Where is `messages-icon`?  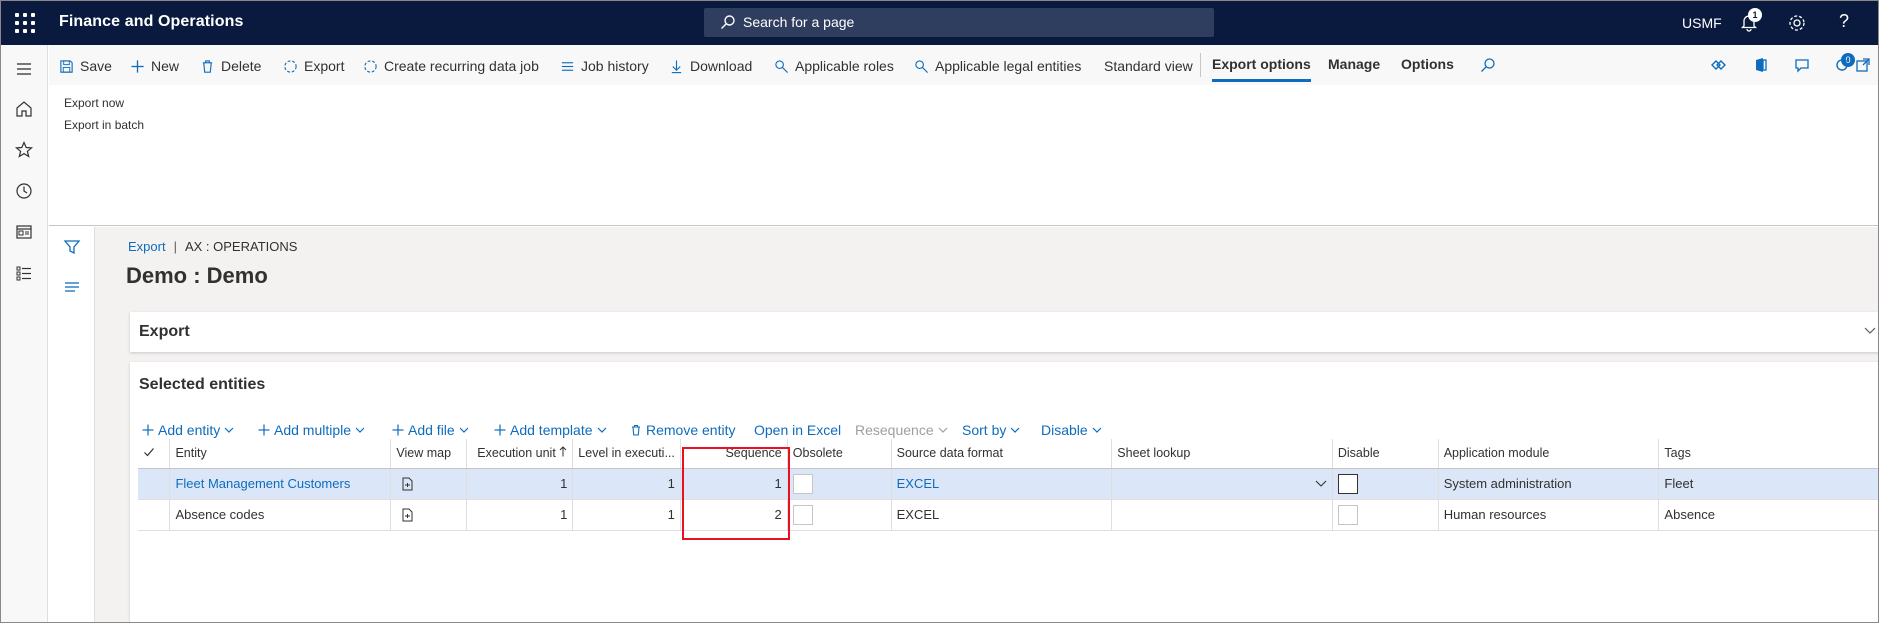 messages-icon is located at coordinates (1802, 65).